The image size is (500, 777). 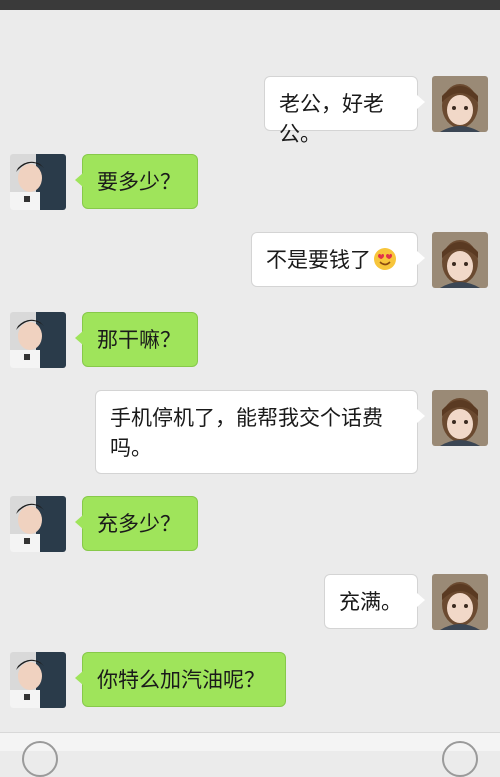 I want to click on message-text: 手机停机了，能帮我交个话费吗。, so click(x=246, y=433).